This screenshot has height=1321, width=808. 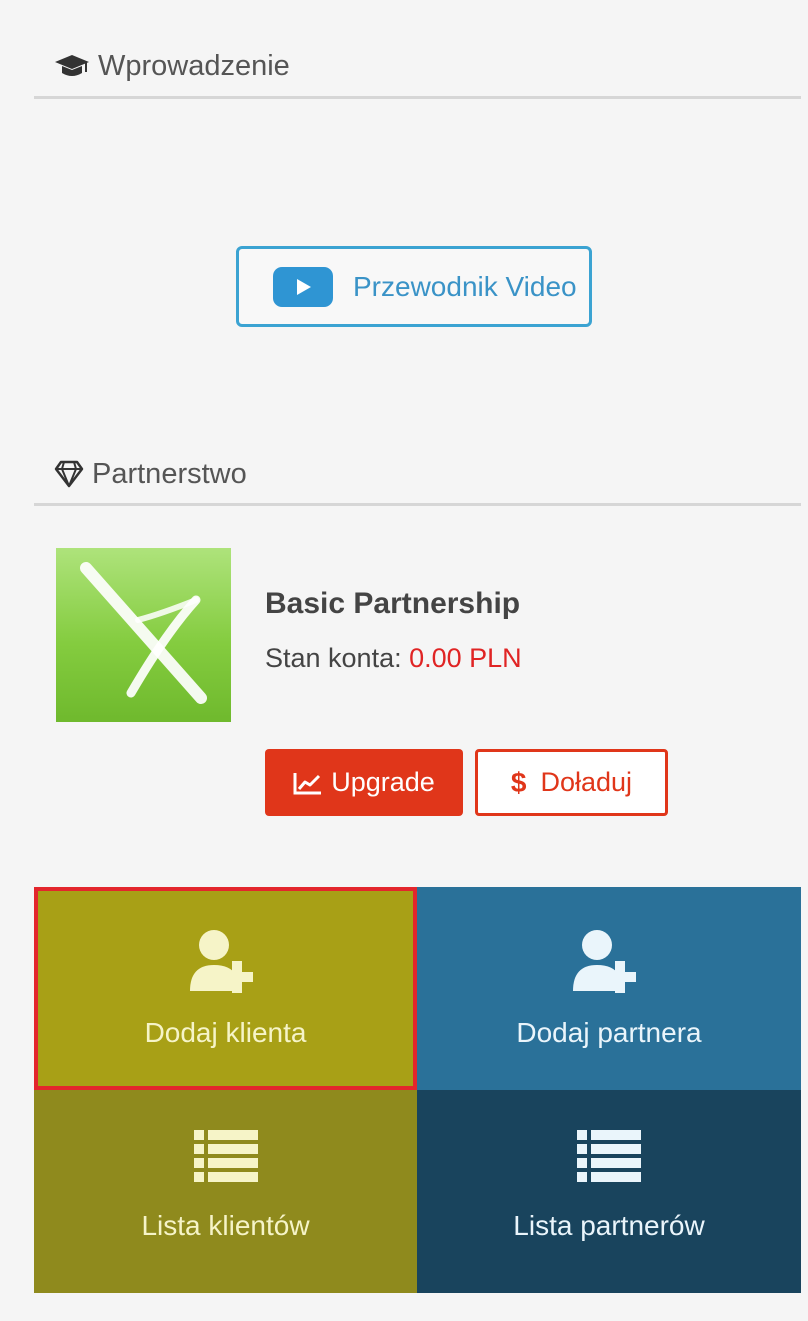 What do you see at coordinates (417, 475) in the screenshot?
I see `partnership-section-header: Partnerstwo` at bounding box center [417, 475].